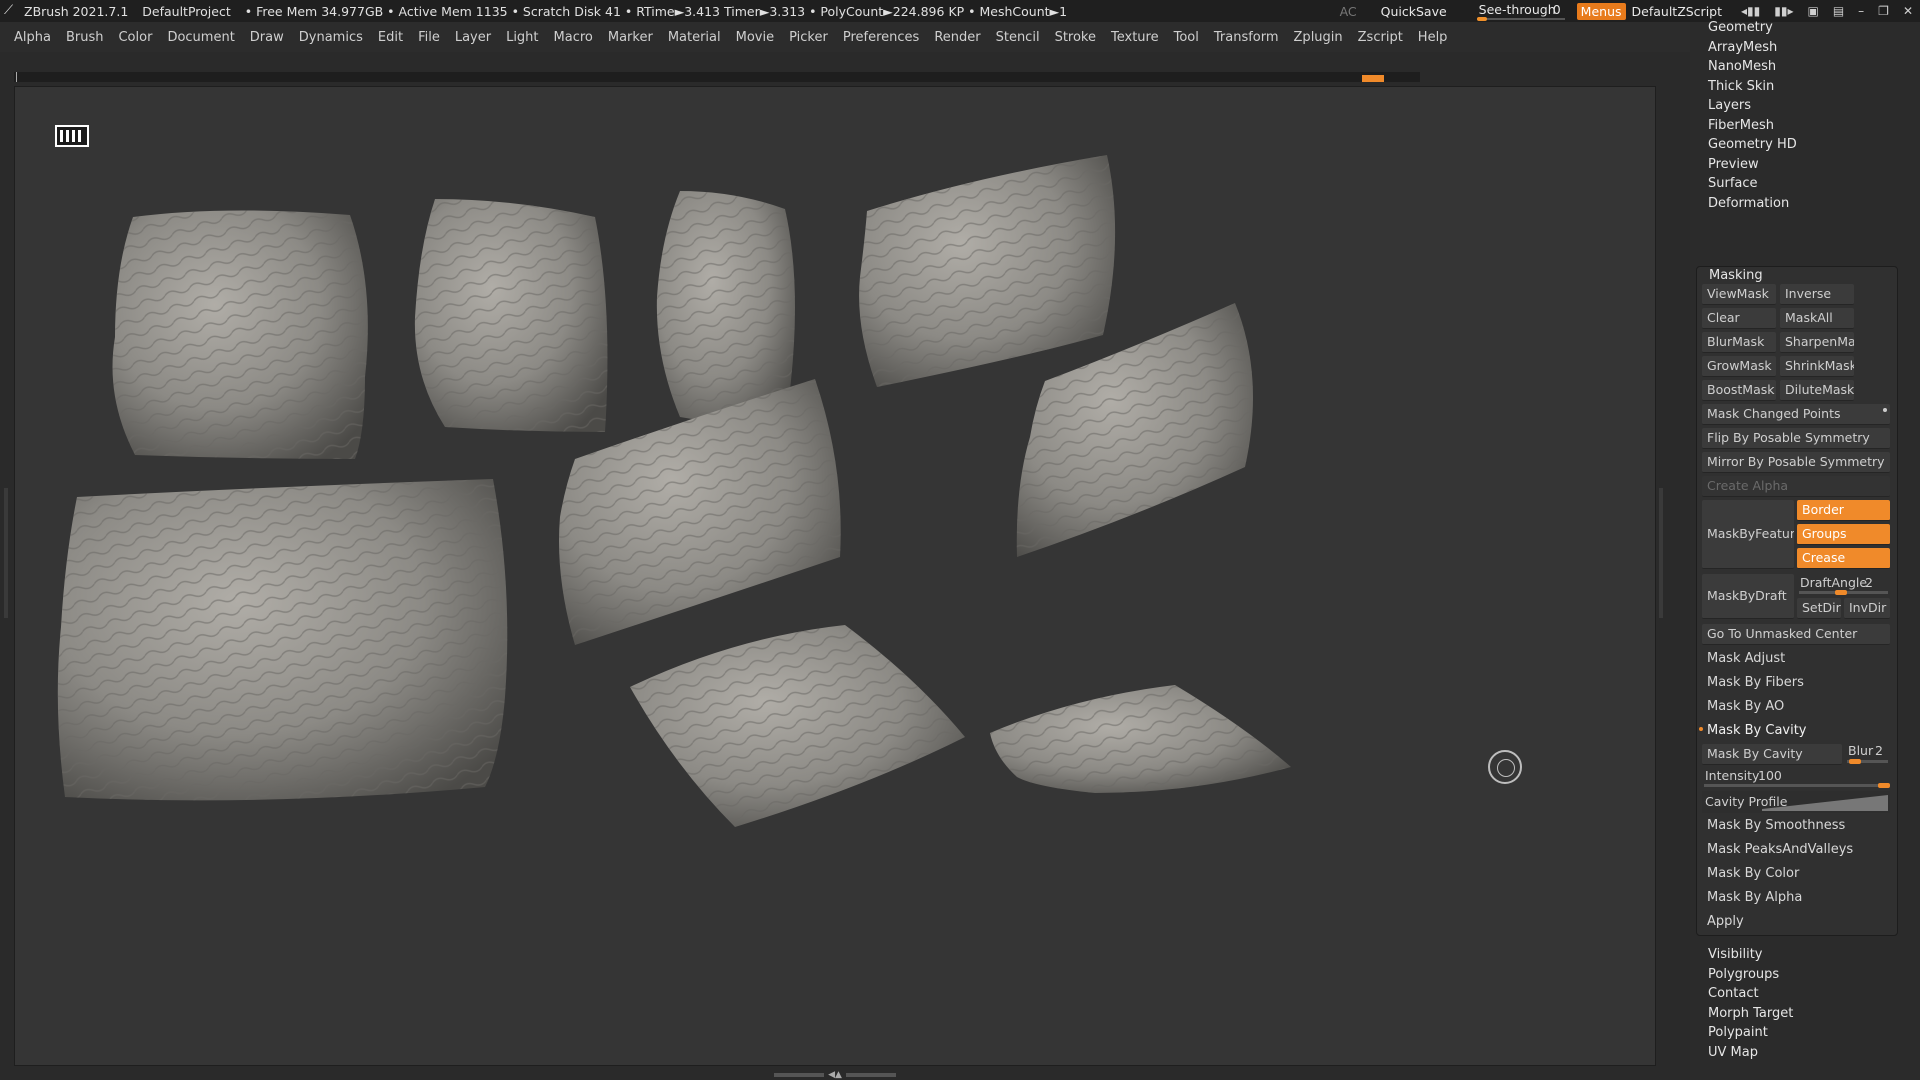 Image resolution: width=1920 pixels, height=1080 pixels. Describe the element at coordinates (200, 37) in the screenshot. I see `menu-document: Document` at that location.